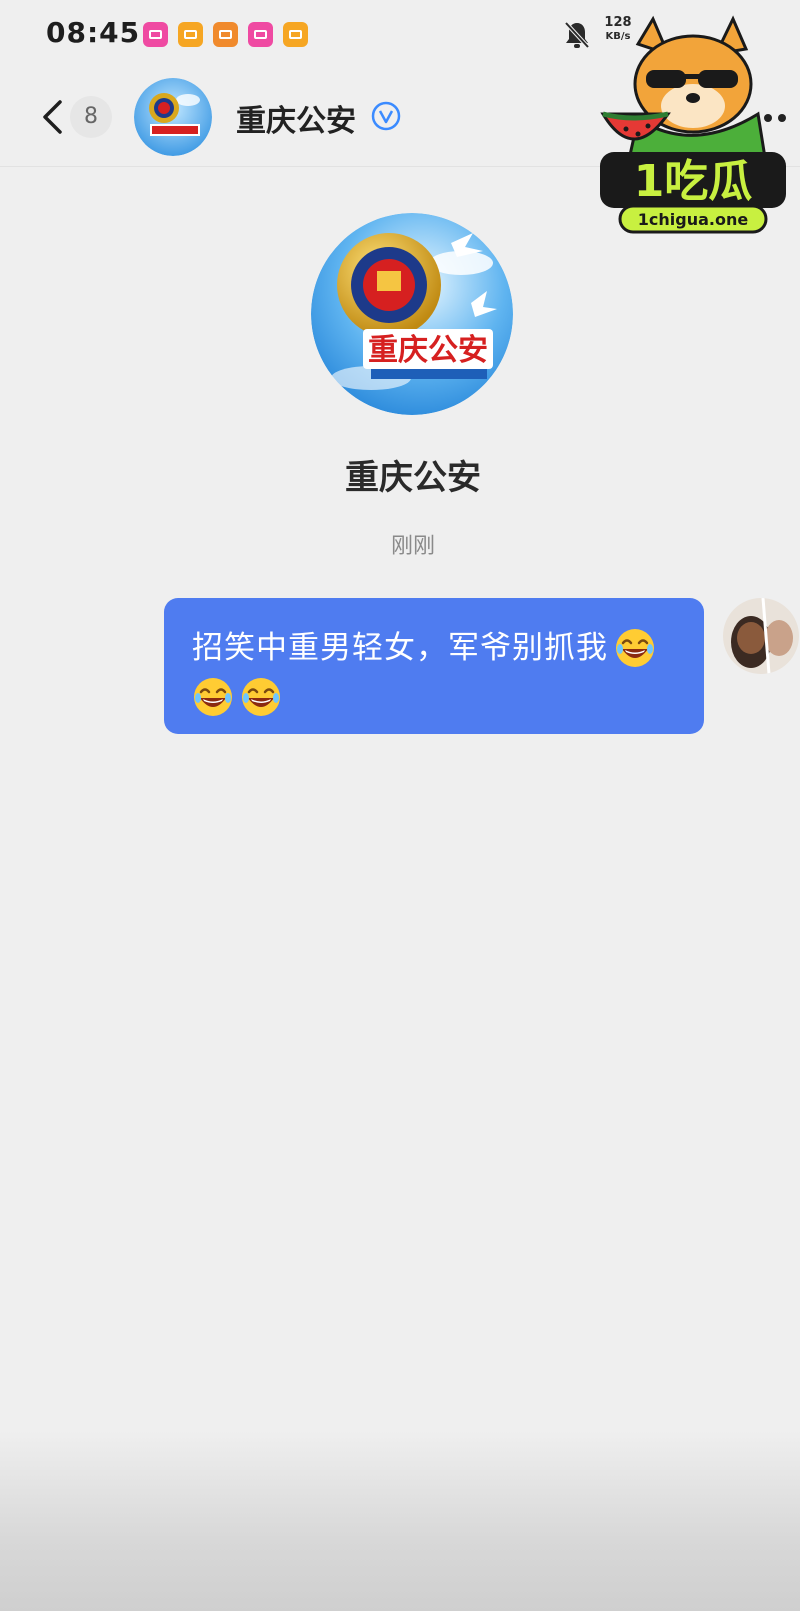 Image resolution: width=800 pixels, height=1611 pixels. I want to click on profile-name: 重庆公安, so click(413, 478).